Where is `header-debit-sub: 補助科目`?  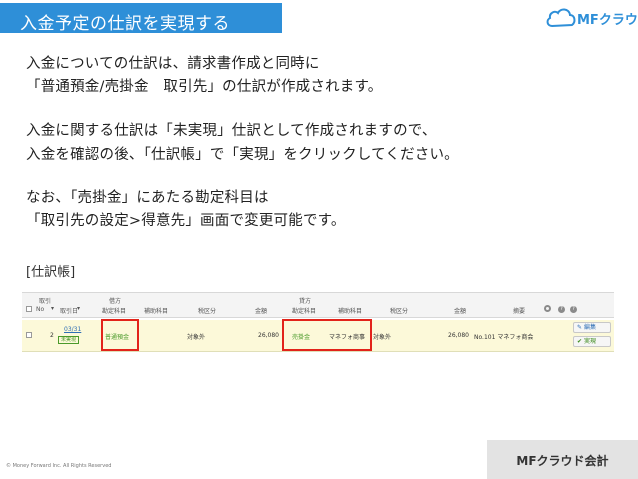
header-debit-sub: 補助科目 is located at coordinates (156, 311).